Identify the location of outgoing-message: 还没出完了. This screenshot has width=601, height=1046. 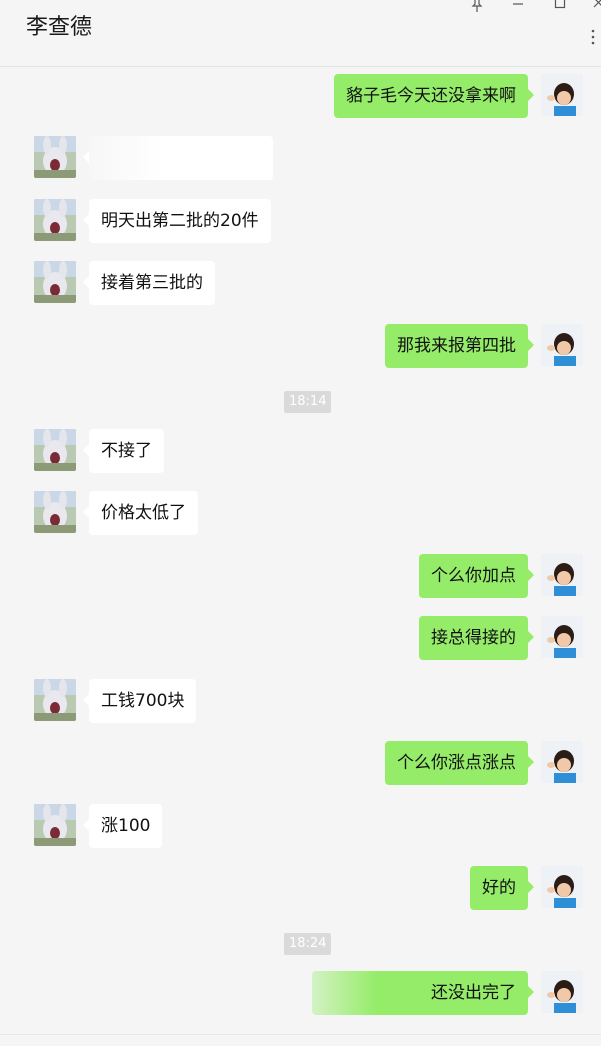
(423, 993).